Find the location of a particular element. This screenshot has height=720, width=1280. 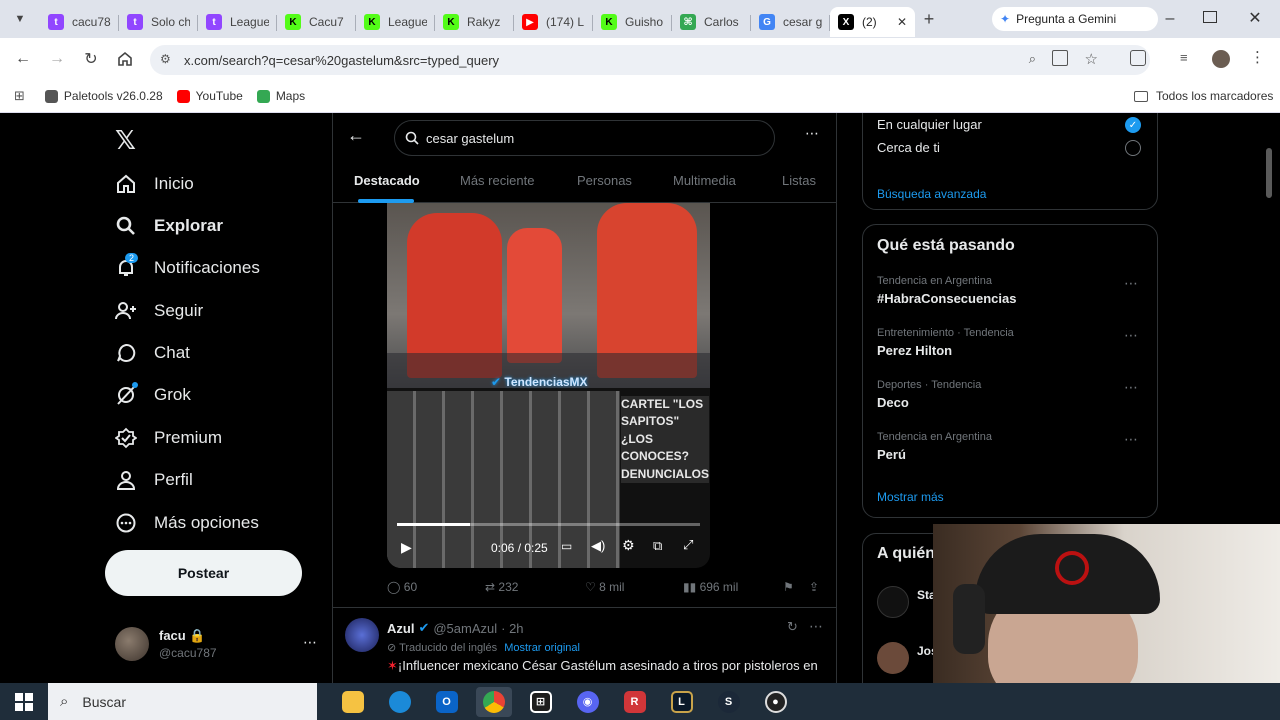

search-tab: Listas is located at coordinates (799, 180).